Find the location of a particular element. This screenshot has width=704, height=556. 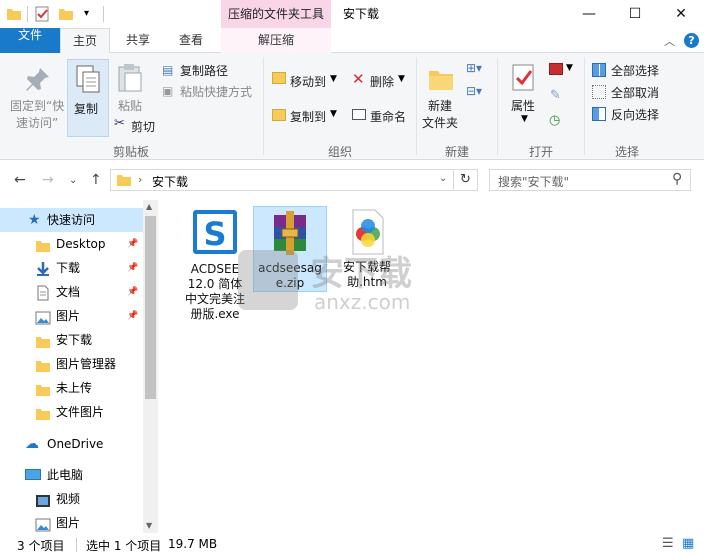

copy-button: 复制 is located at coordinates (88, 98).